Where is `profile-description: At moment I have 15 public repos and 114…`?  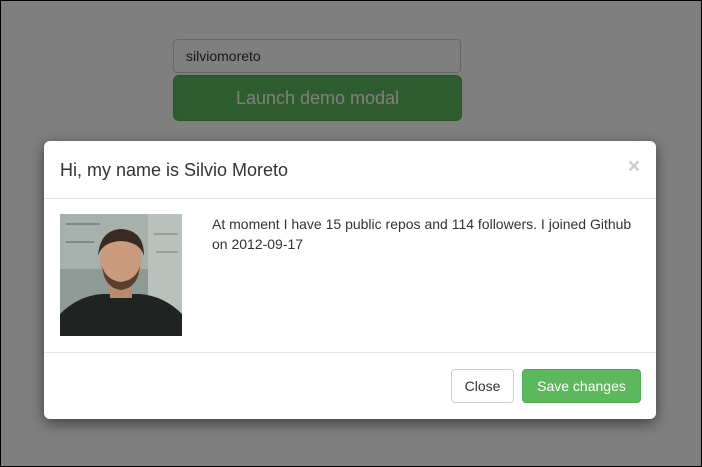
profile-description: At moment I have 15 public repos and 114… is located at coordinates (422, 234).